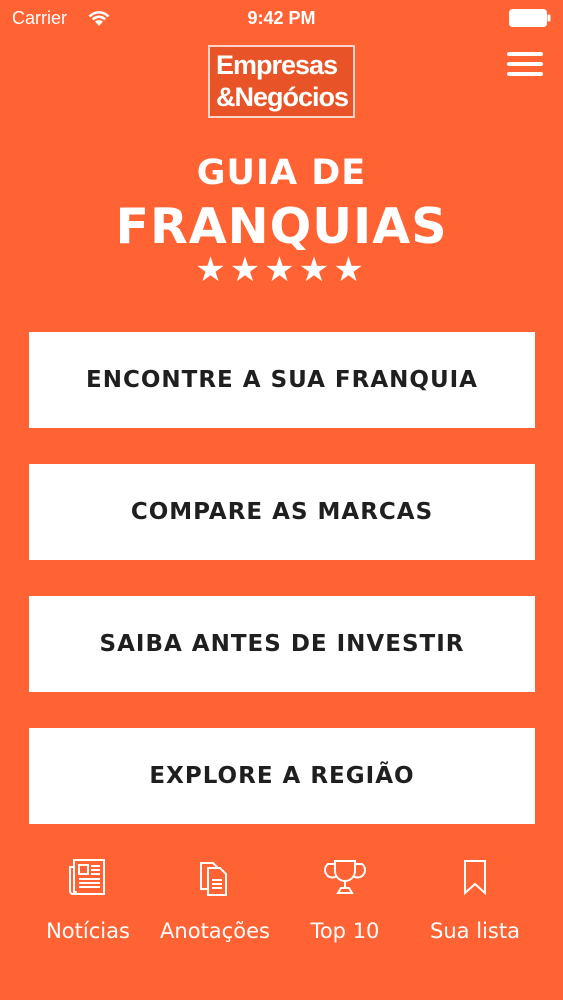 The width and height of the screenshot is (563, 1000). I want to click on tab-noticias: Notícias, so click(88, 910).